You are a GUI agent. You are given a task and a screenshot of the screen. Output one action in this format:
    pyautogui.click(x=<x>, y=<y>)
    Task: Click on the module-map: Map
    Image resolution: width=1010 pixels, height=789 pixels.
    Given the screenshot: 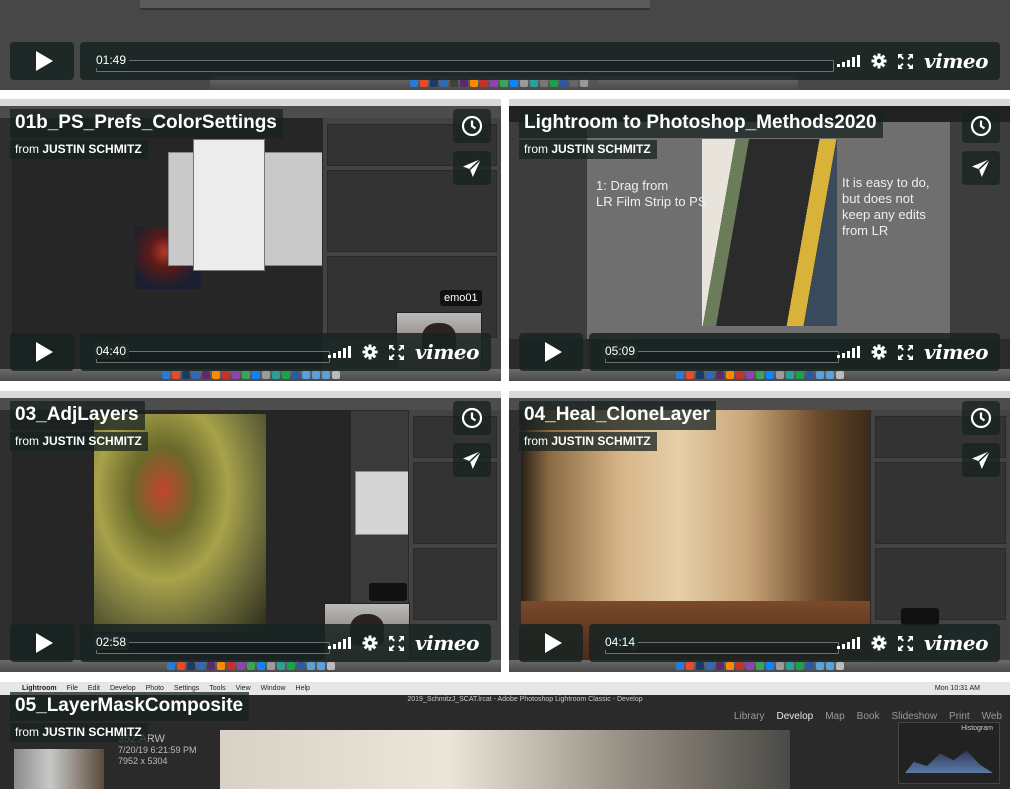 What is the action you would take?
    pyautogui.click(x=834, y=716)
    